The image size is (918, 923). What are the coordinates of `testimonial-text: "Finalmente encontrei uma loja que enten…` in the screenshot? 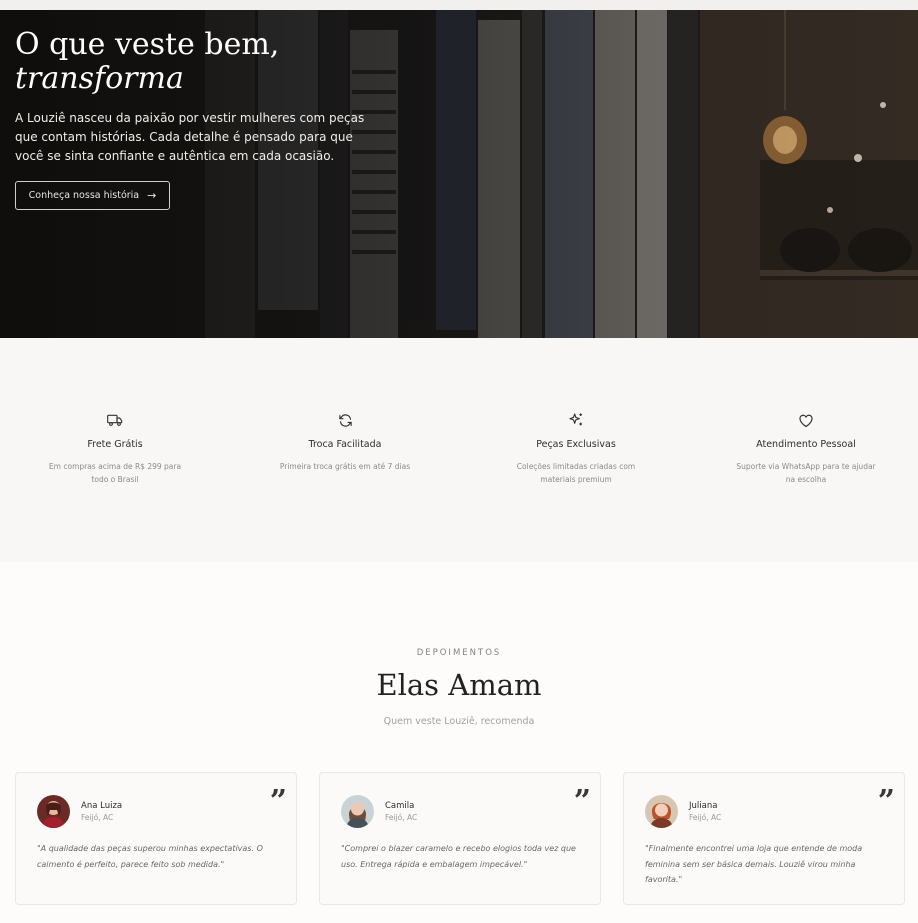 It's located at (754, 864).